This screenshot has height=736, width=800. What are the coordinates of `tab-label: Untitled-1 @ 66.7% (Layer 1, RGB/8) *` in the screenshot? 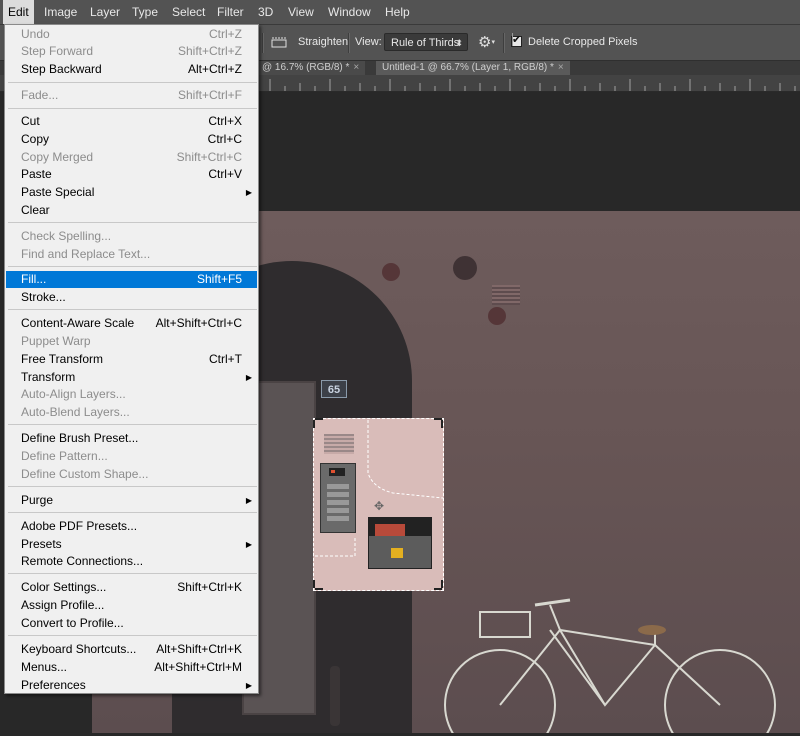 It's located at (468, 67).